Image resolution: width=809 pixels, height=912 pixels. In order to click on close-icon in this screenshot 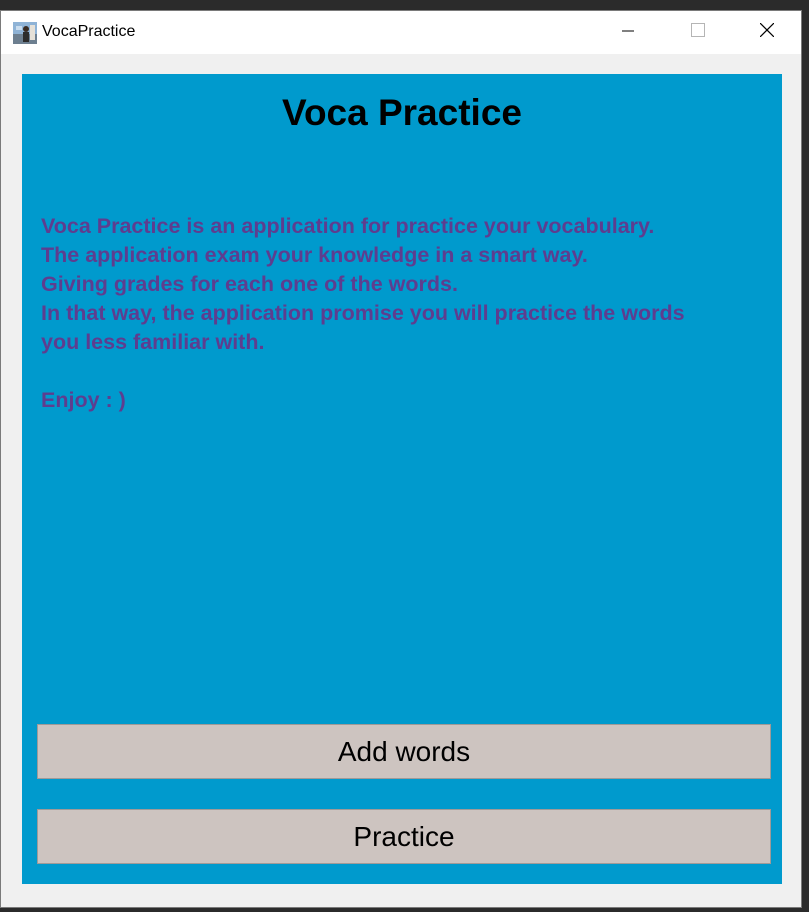, I will do `click(767, 32)`.